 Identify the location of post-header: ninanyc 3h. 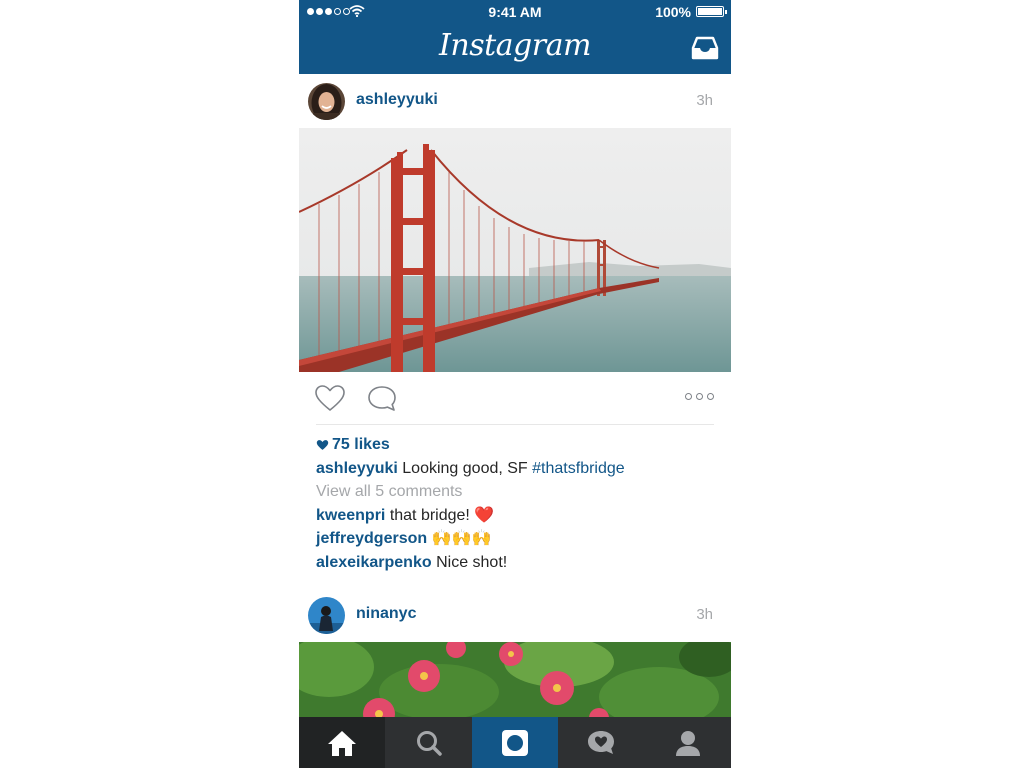
(515, 615).